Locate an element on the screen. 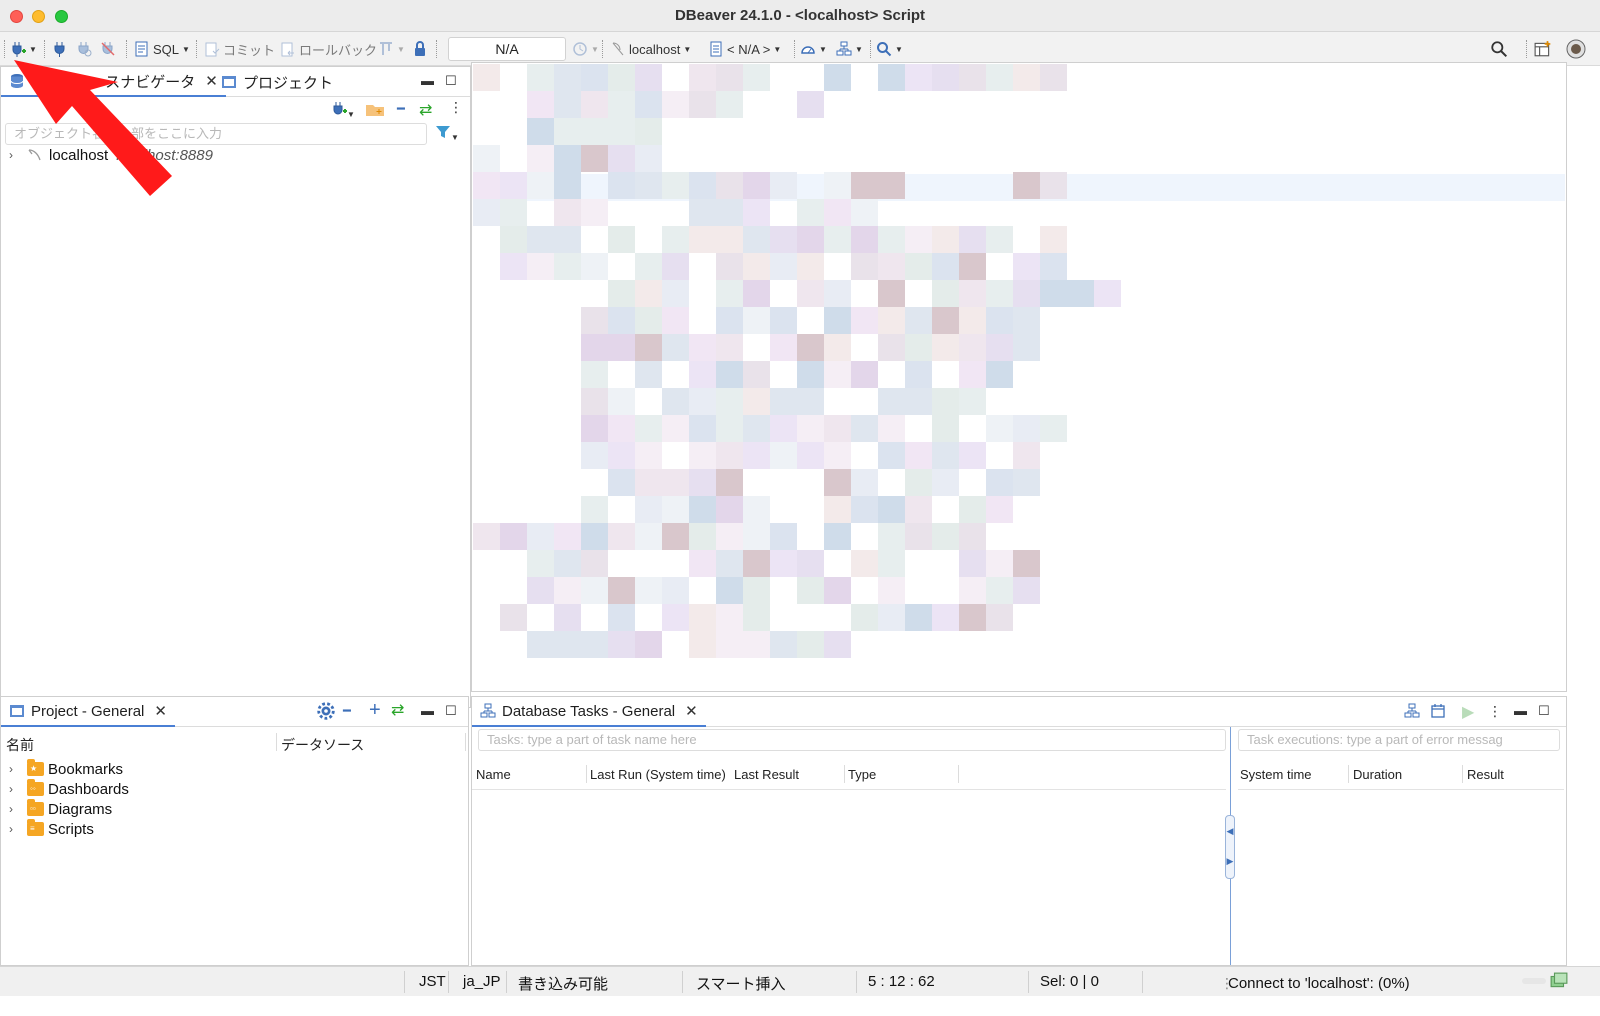  tab-project-general: Project - General ✕ is located at coordinates (88, 712).